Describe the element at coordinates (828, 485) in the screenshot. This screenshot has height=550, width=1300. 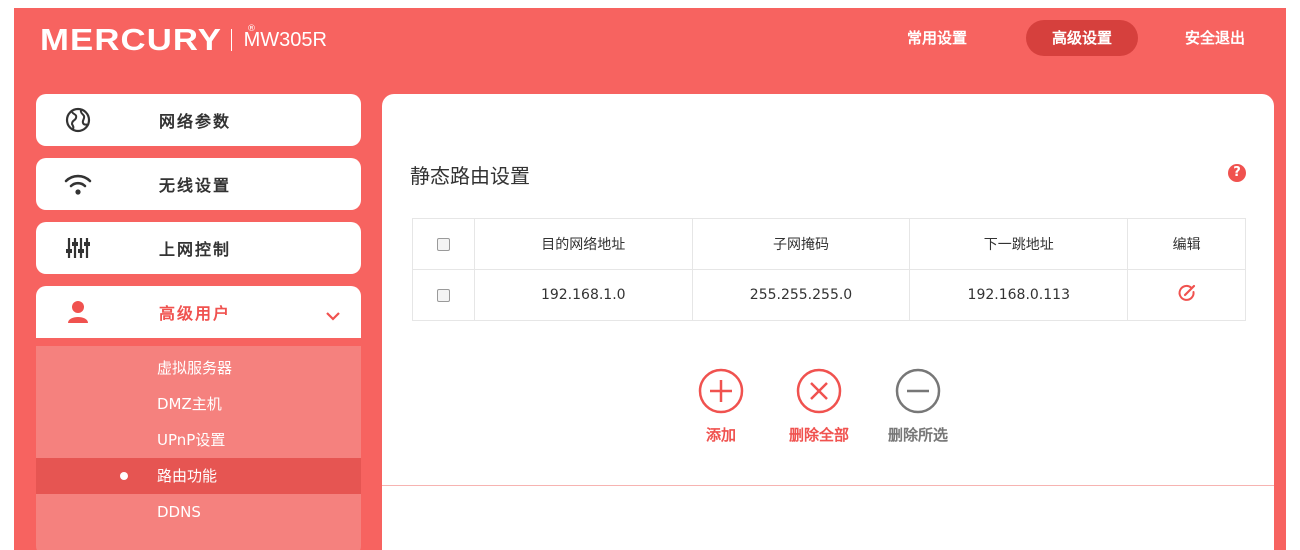
I see `panel-divider` at that location.